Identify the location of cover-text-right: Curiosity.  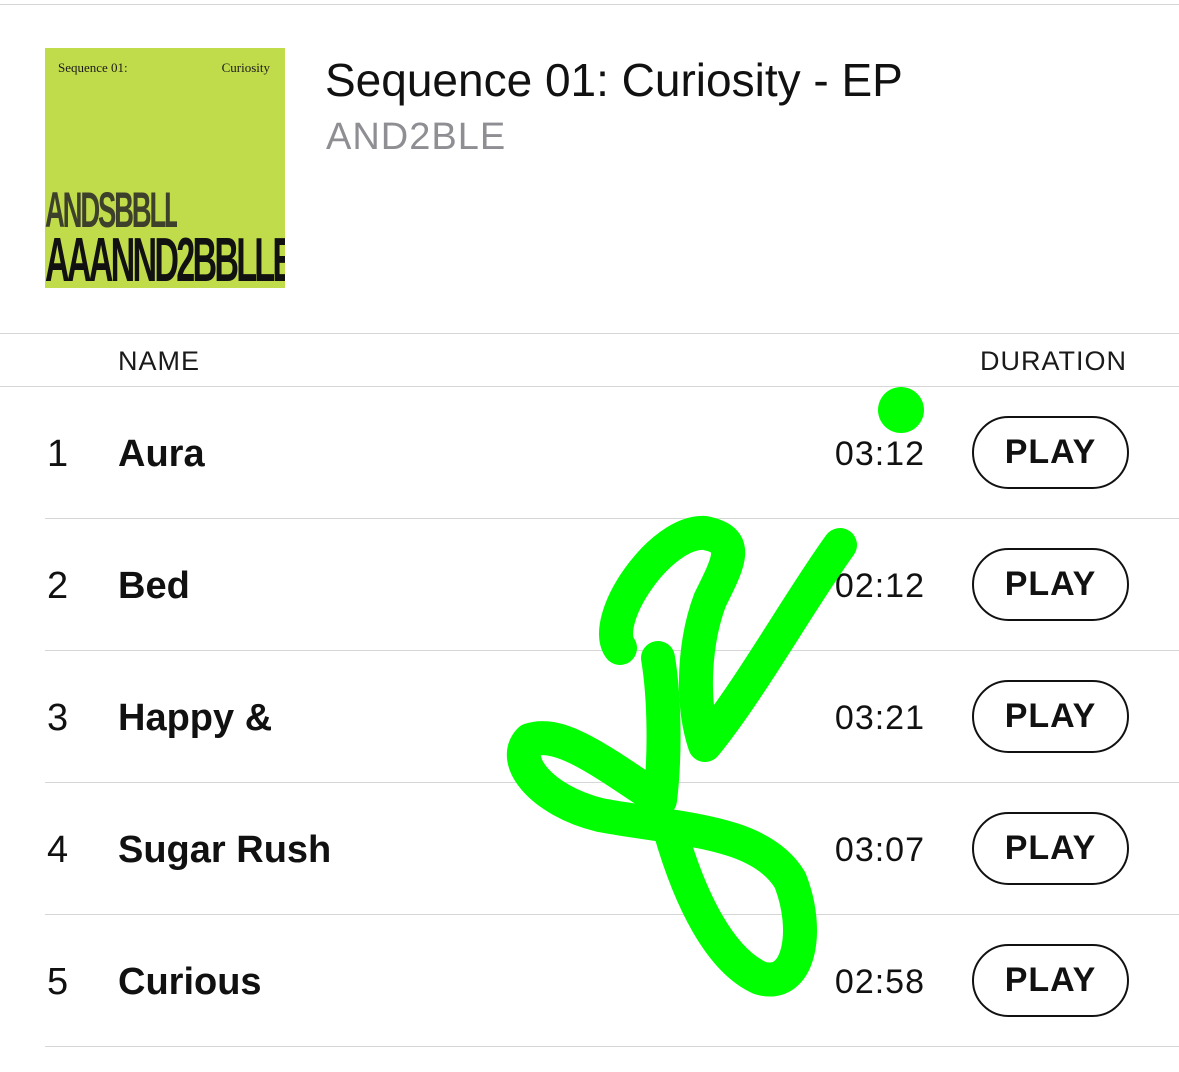
(245, 67).